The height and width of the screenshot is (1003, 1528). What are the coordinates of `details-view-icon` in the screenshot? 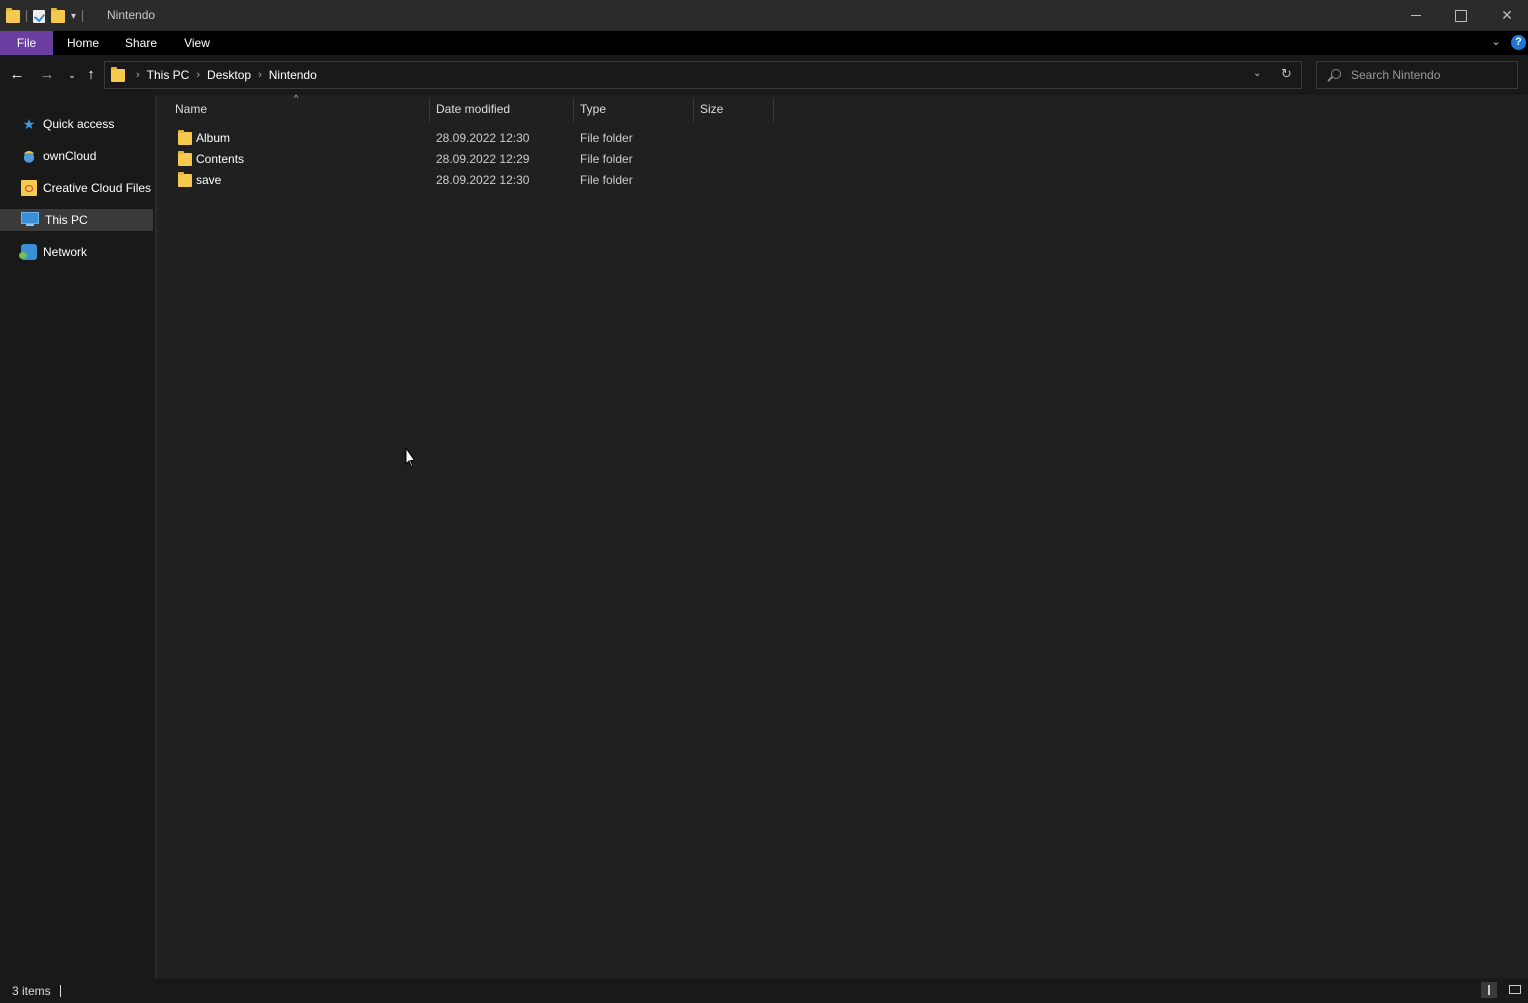 It's located at (1489, 990).